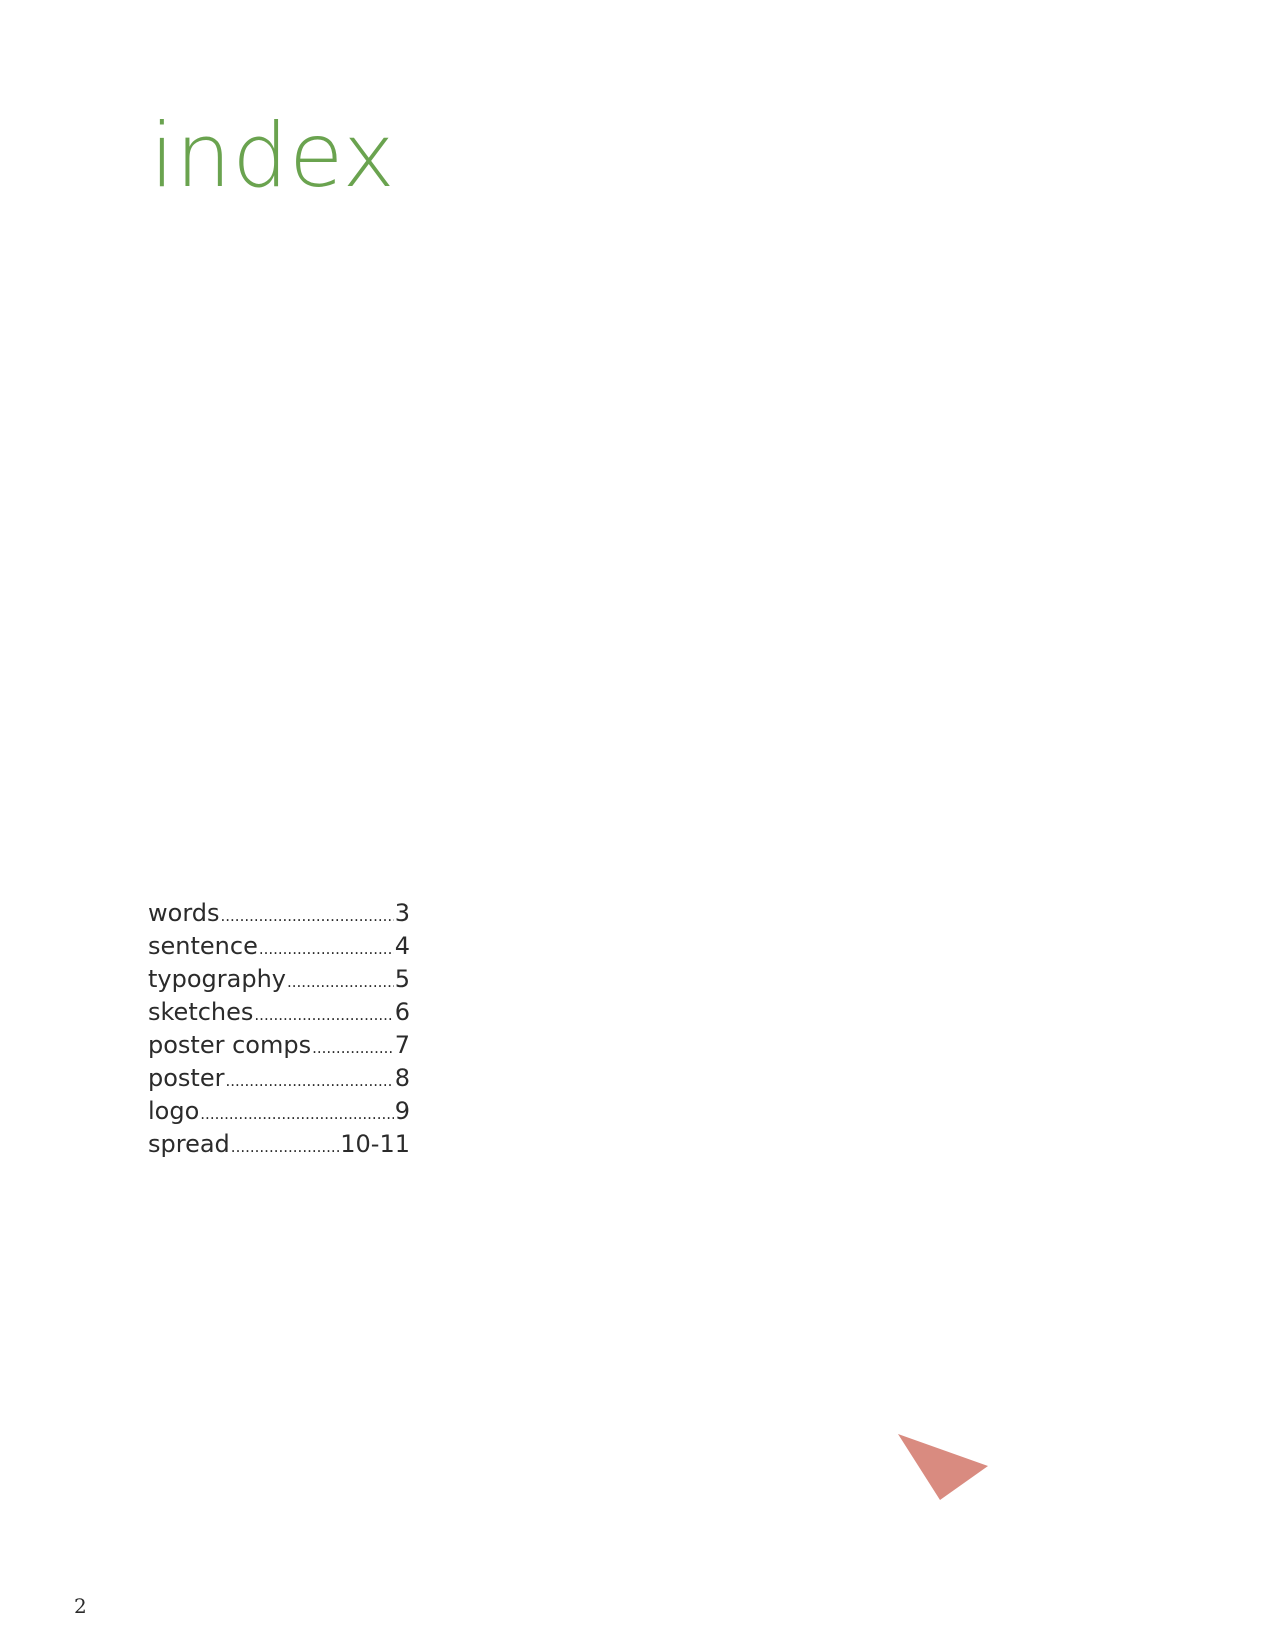  What do you see at coordinates (230, 1045) in the screenshot?
I see `toc-entry-label: poster comps` at bounding box center [230, 1045].